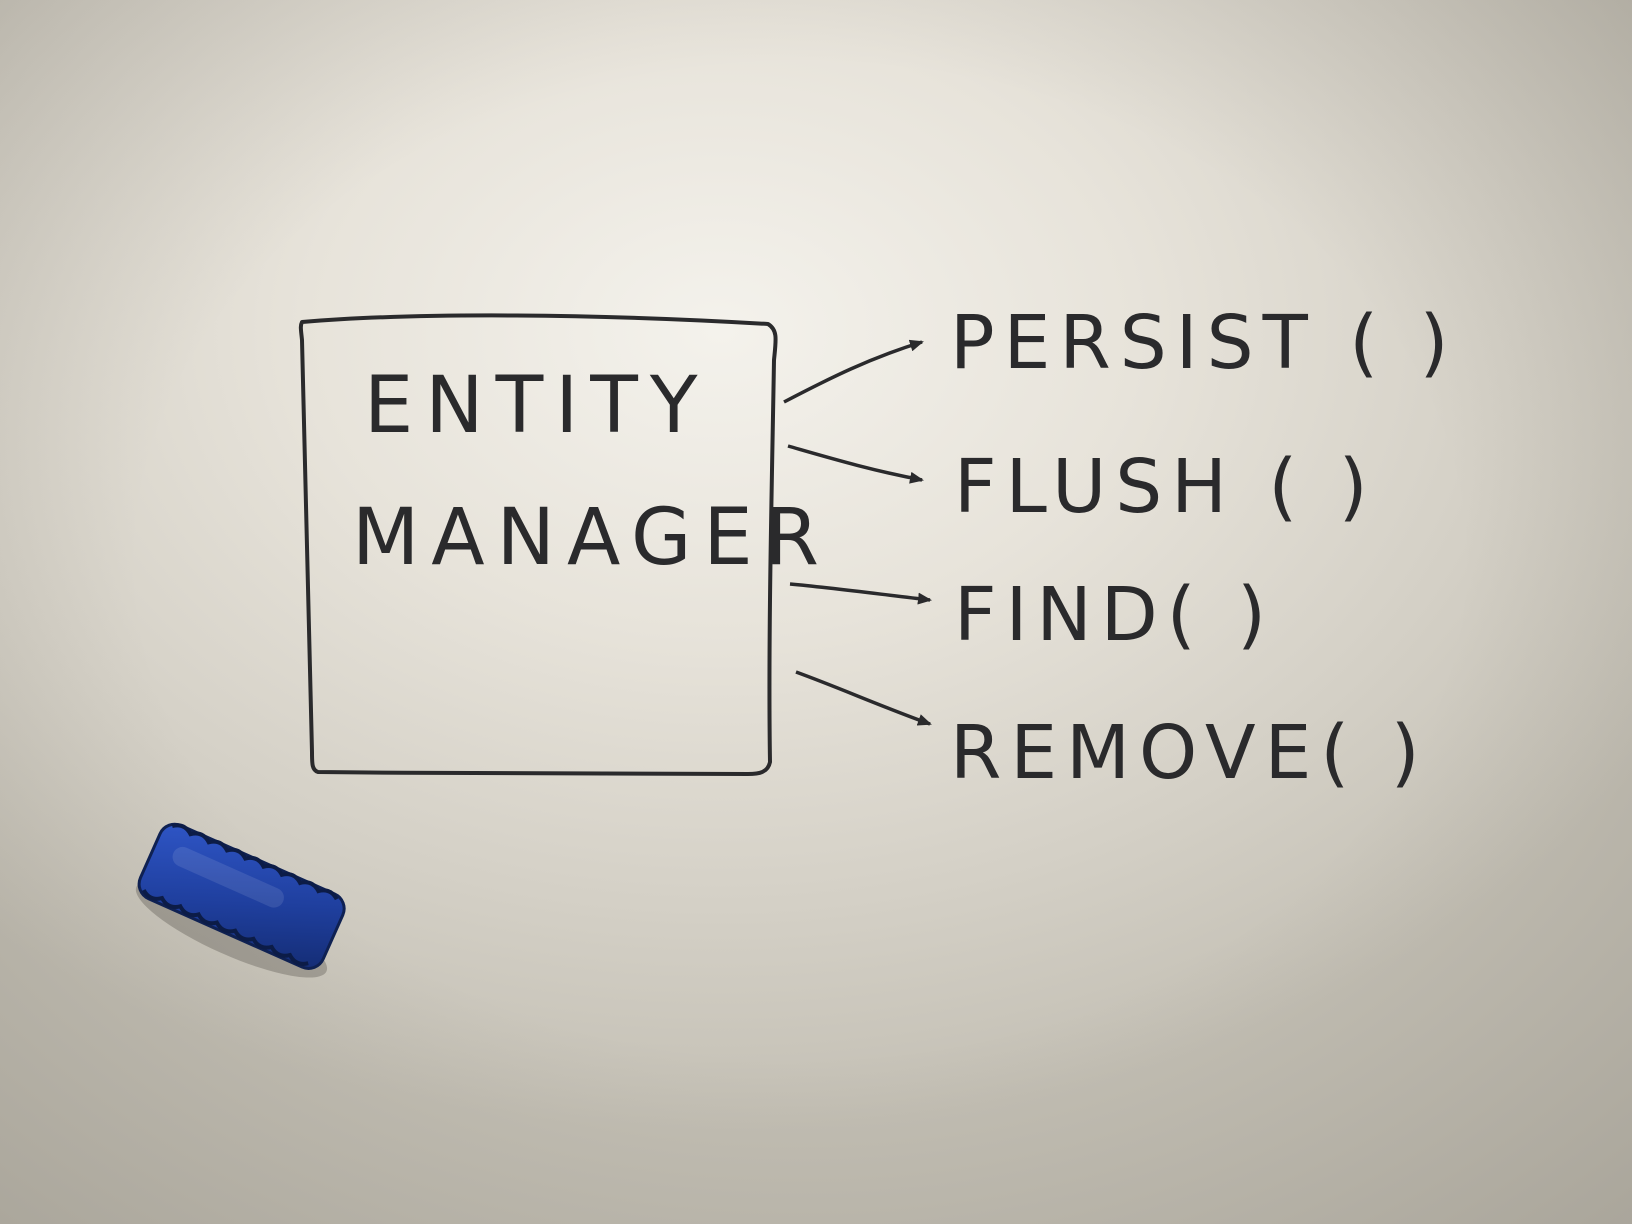 The height and width of the screenshot is (1224, 1632). Describe the element at coordinates (1114, 615) in the screenshot. I see `method-find: FIND( )` at that location.